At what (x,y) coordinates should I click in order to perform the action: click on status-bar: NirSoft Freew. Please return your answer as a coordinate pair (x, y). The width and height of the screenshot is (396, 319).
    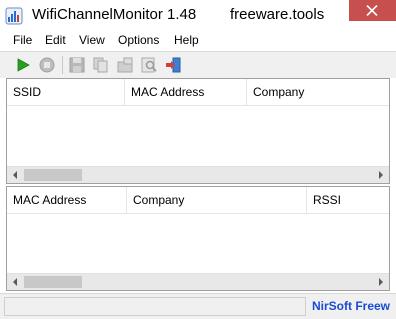
    Looking at the image, I should click on (198, 306).